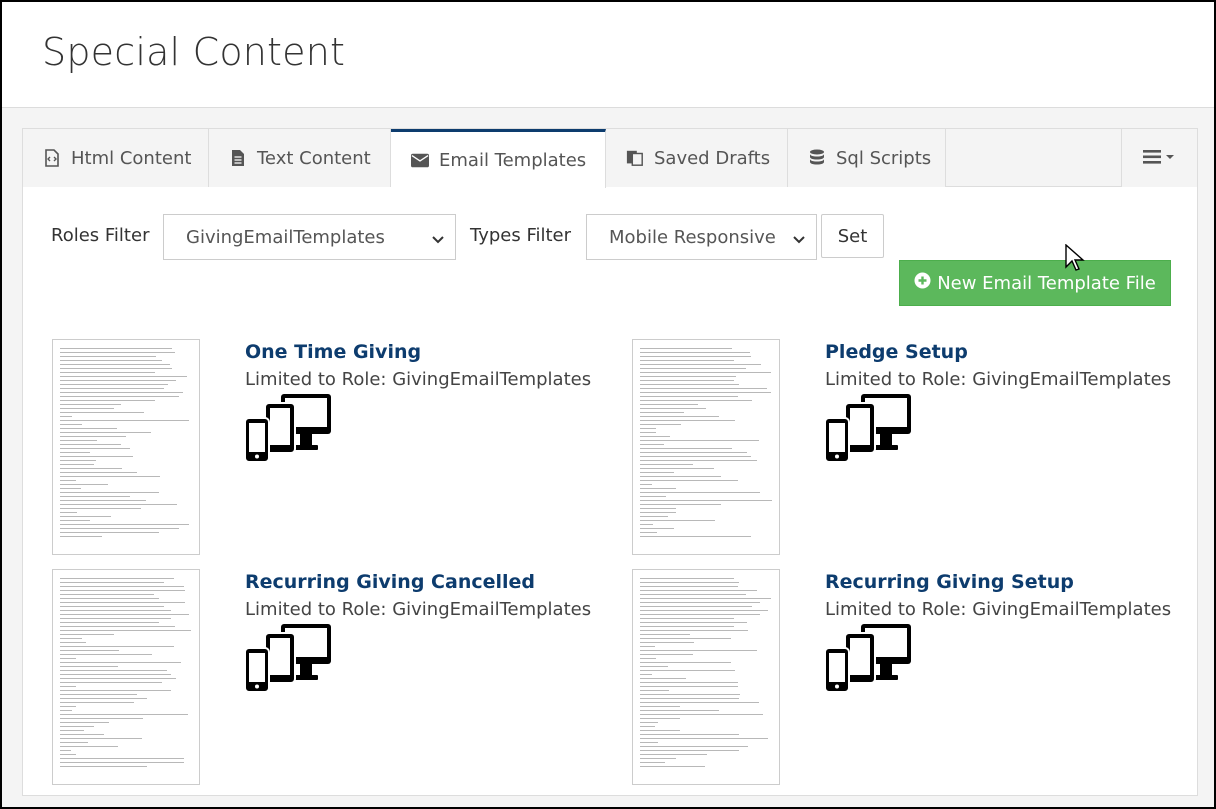 The image size is (1216, 809). What do you see at coordinates (896, 352) in the screenshot?
I see `template-title-link: Pledge Setup` at bounding box center [896, 352].